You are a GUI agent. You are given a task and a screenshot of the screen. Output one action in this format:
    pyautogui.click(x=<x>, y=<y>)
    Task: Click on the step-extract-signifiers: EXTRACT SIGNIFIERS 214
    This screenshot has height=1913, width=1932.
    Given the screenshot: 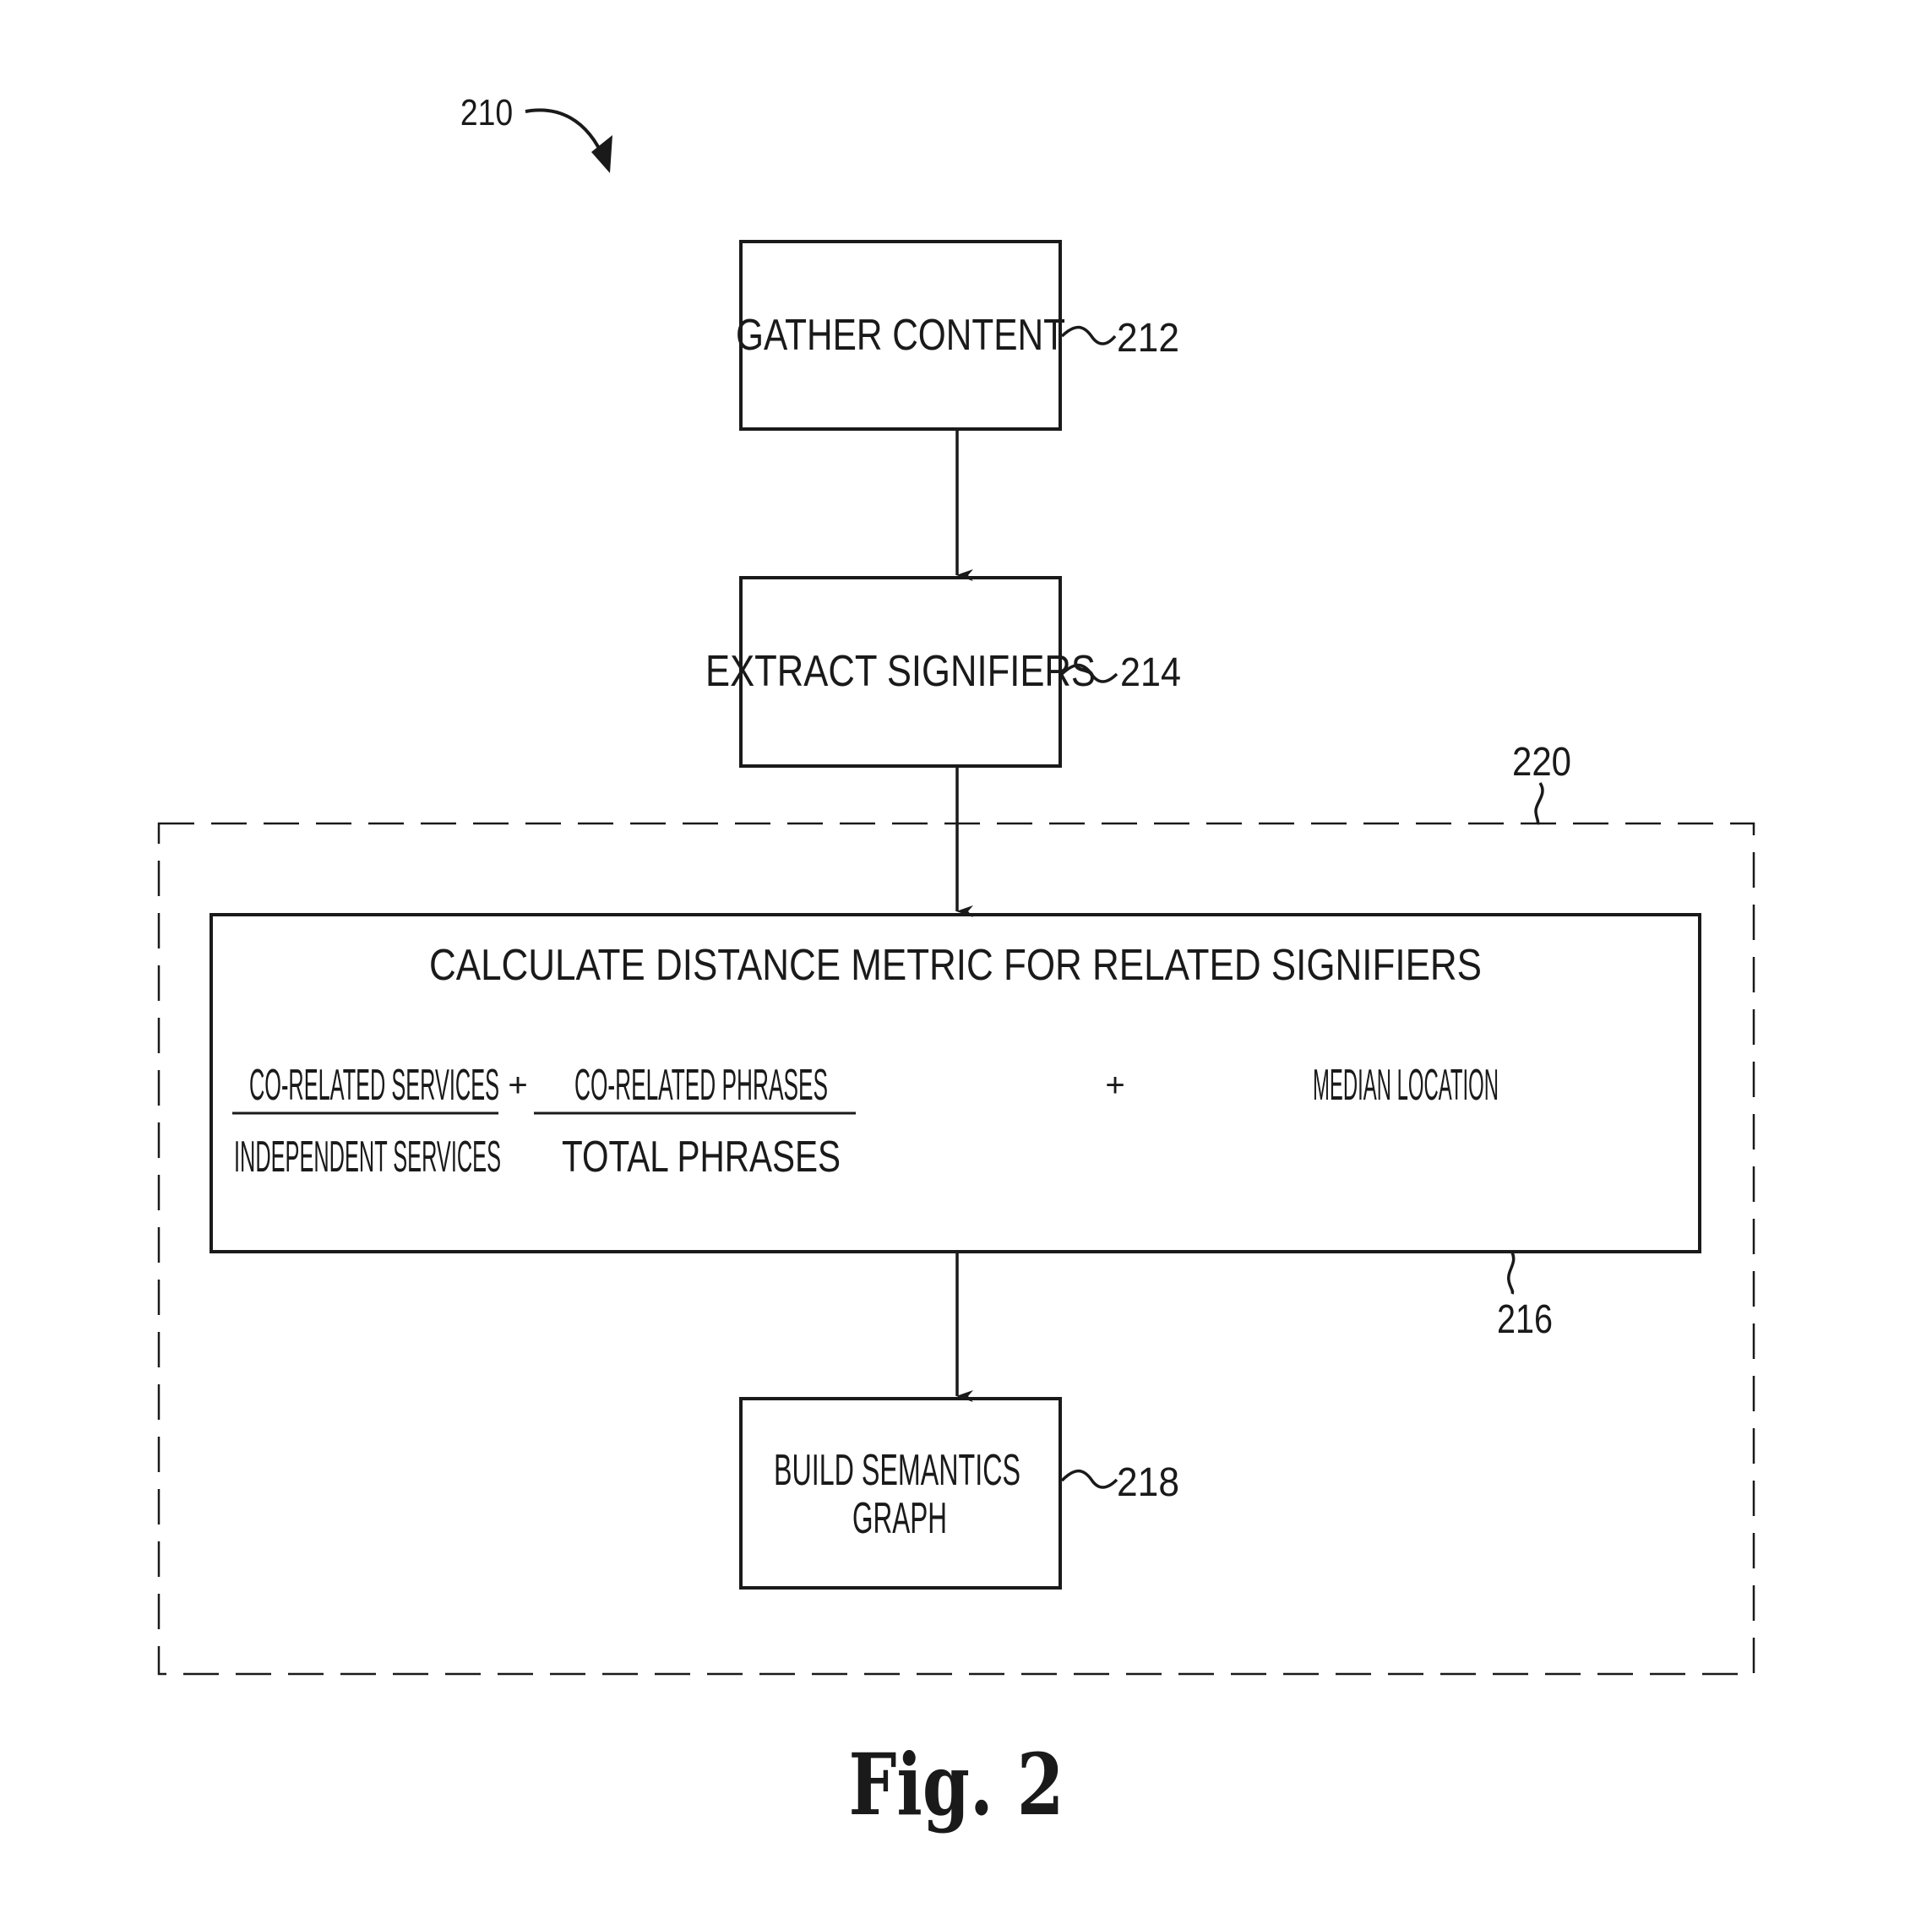 What is the action you would take?
    pyautogui.click(x=943, y=672)
    